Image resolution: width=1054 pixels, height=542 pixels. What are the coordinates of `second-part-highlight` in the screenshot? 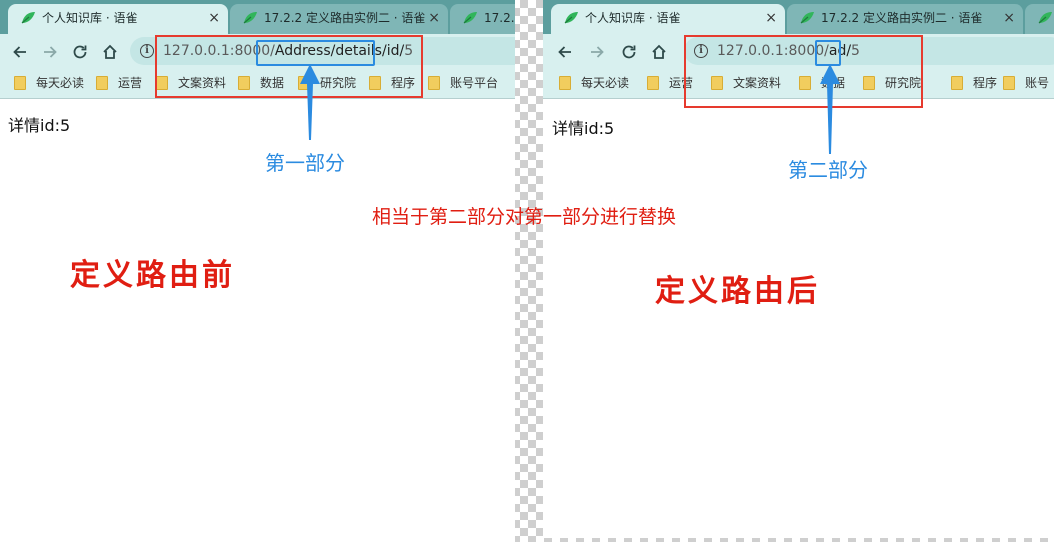 It's located at (828, 53).